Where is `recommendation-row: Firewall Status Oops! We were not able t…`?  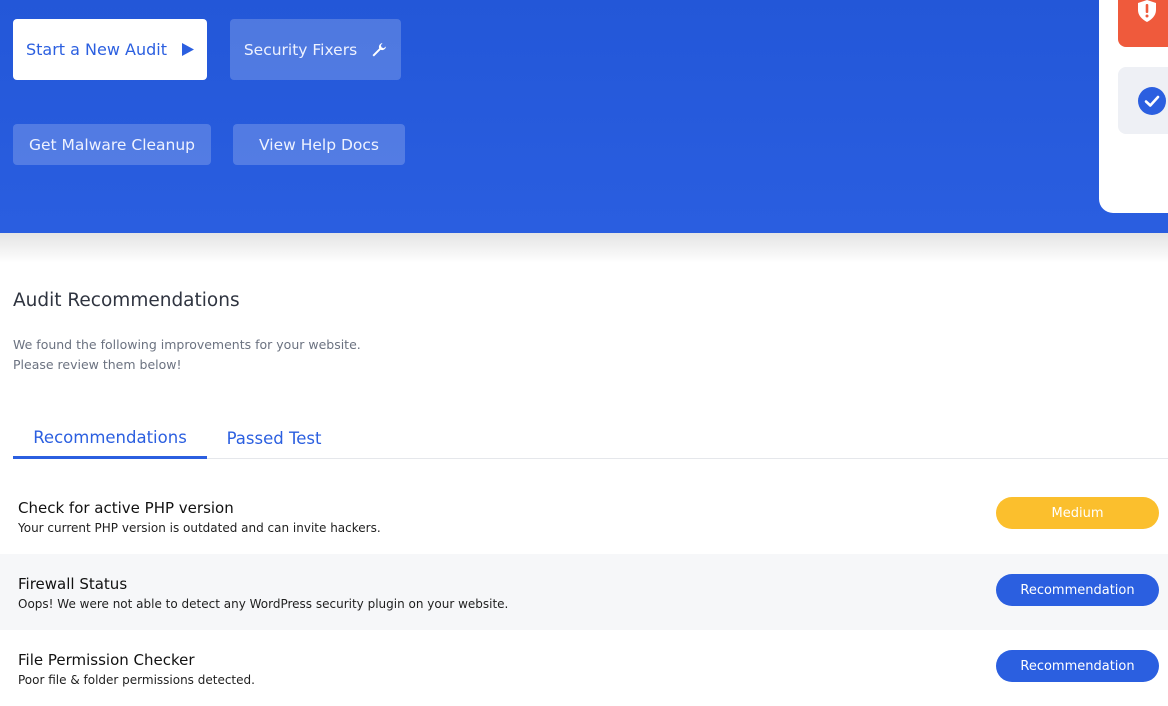
recommendation-row: Firewall Status Oops! We were not able t… is located at coordinates (584, 592).